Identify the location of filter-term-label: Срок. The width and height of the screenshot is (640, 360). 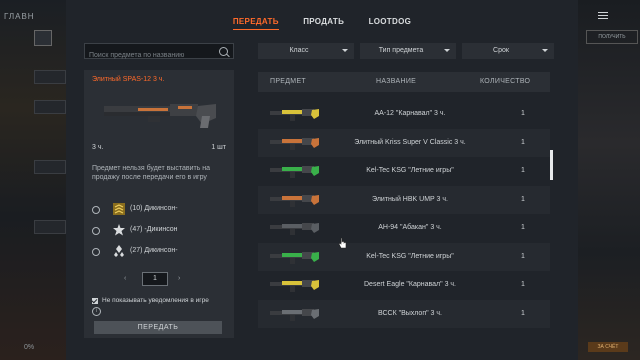
(501, 50).